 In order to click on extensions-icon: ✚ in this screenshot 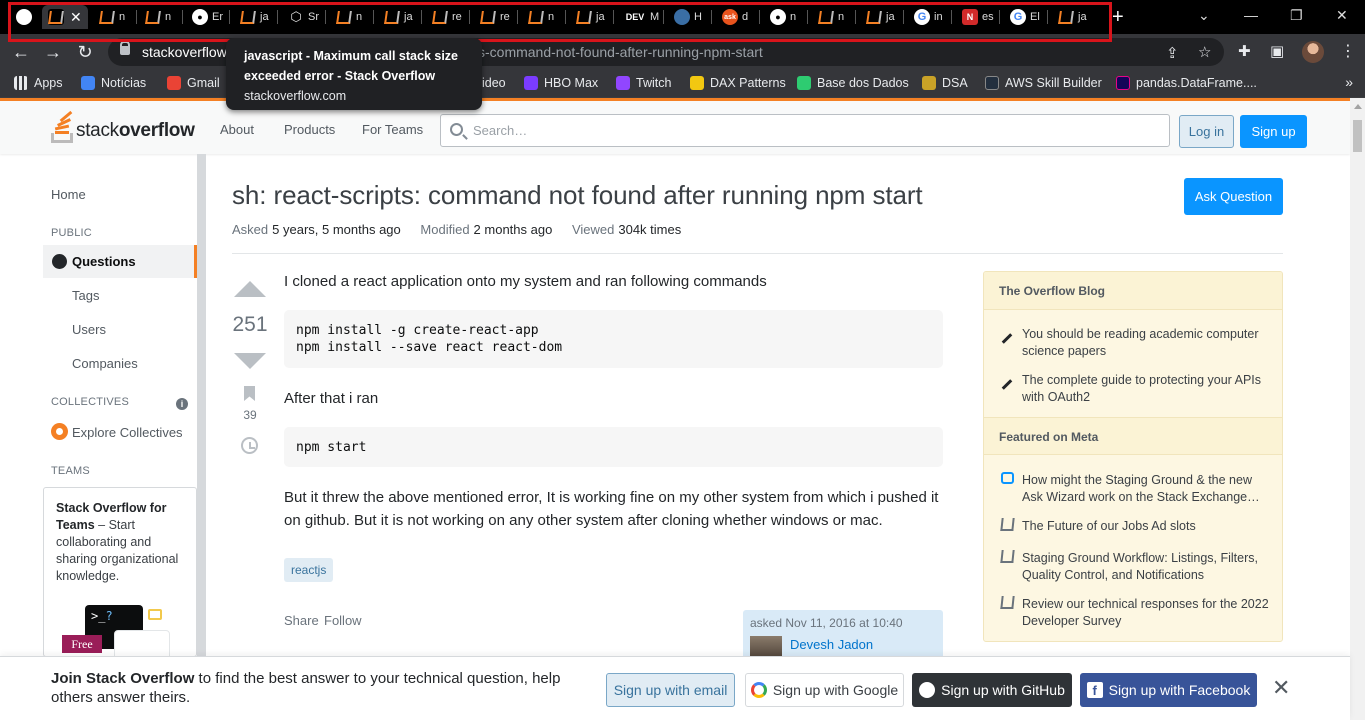, I will do `click(1244, 51)`.